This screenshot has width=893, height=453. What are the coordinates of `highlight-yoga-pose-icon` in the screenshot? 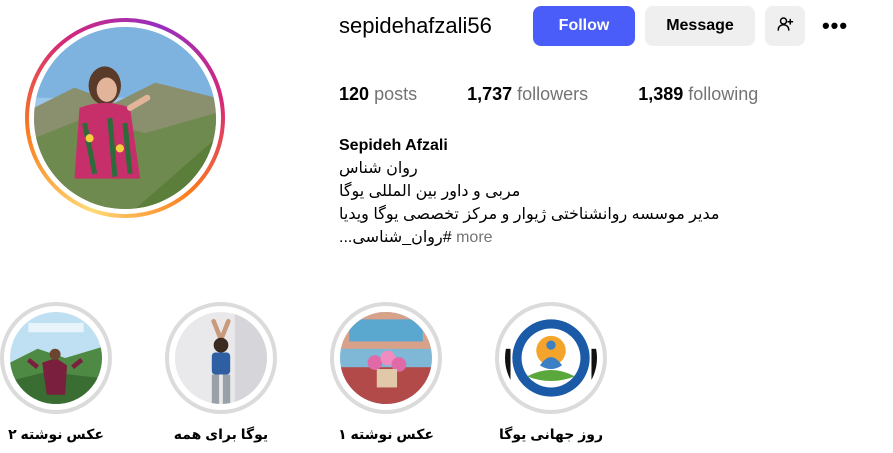 It's located at (221, 358).